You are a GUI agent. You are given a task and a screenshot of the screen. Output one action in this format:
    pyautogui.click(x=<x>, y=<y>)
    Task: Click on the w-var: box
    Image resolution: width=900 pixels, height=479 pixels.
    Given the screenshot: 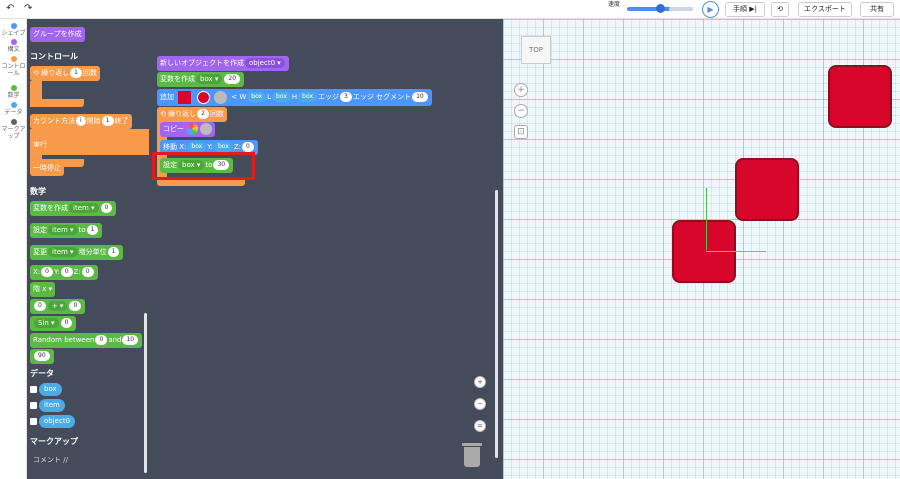 What is the action you would take?
    pyautogui.click(x=257, y=97)
    